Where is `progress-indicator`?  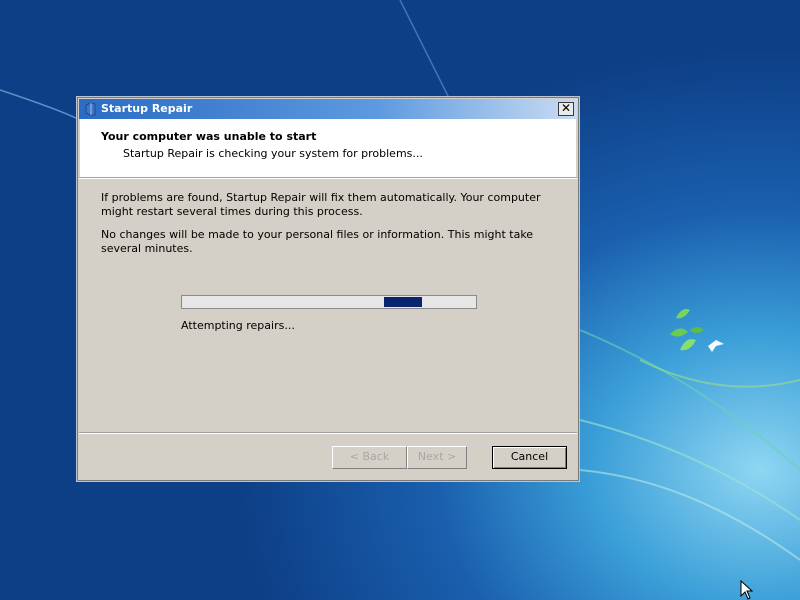
progress-indicator is located at coordinates (403, 302).